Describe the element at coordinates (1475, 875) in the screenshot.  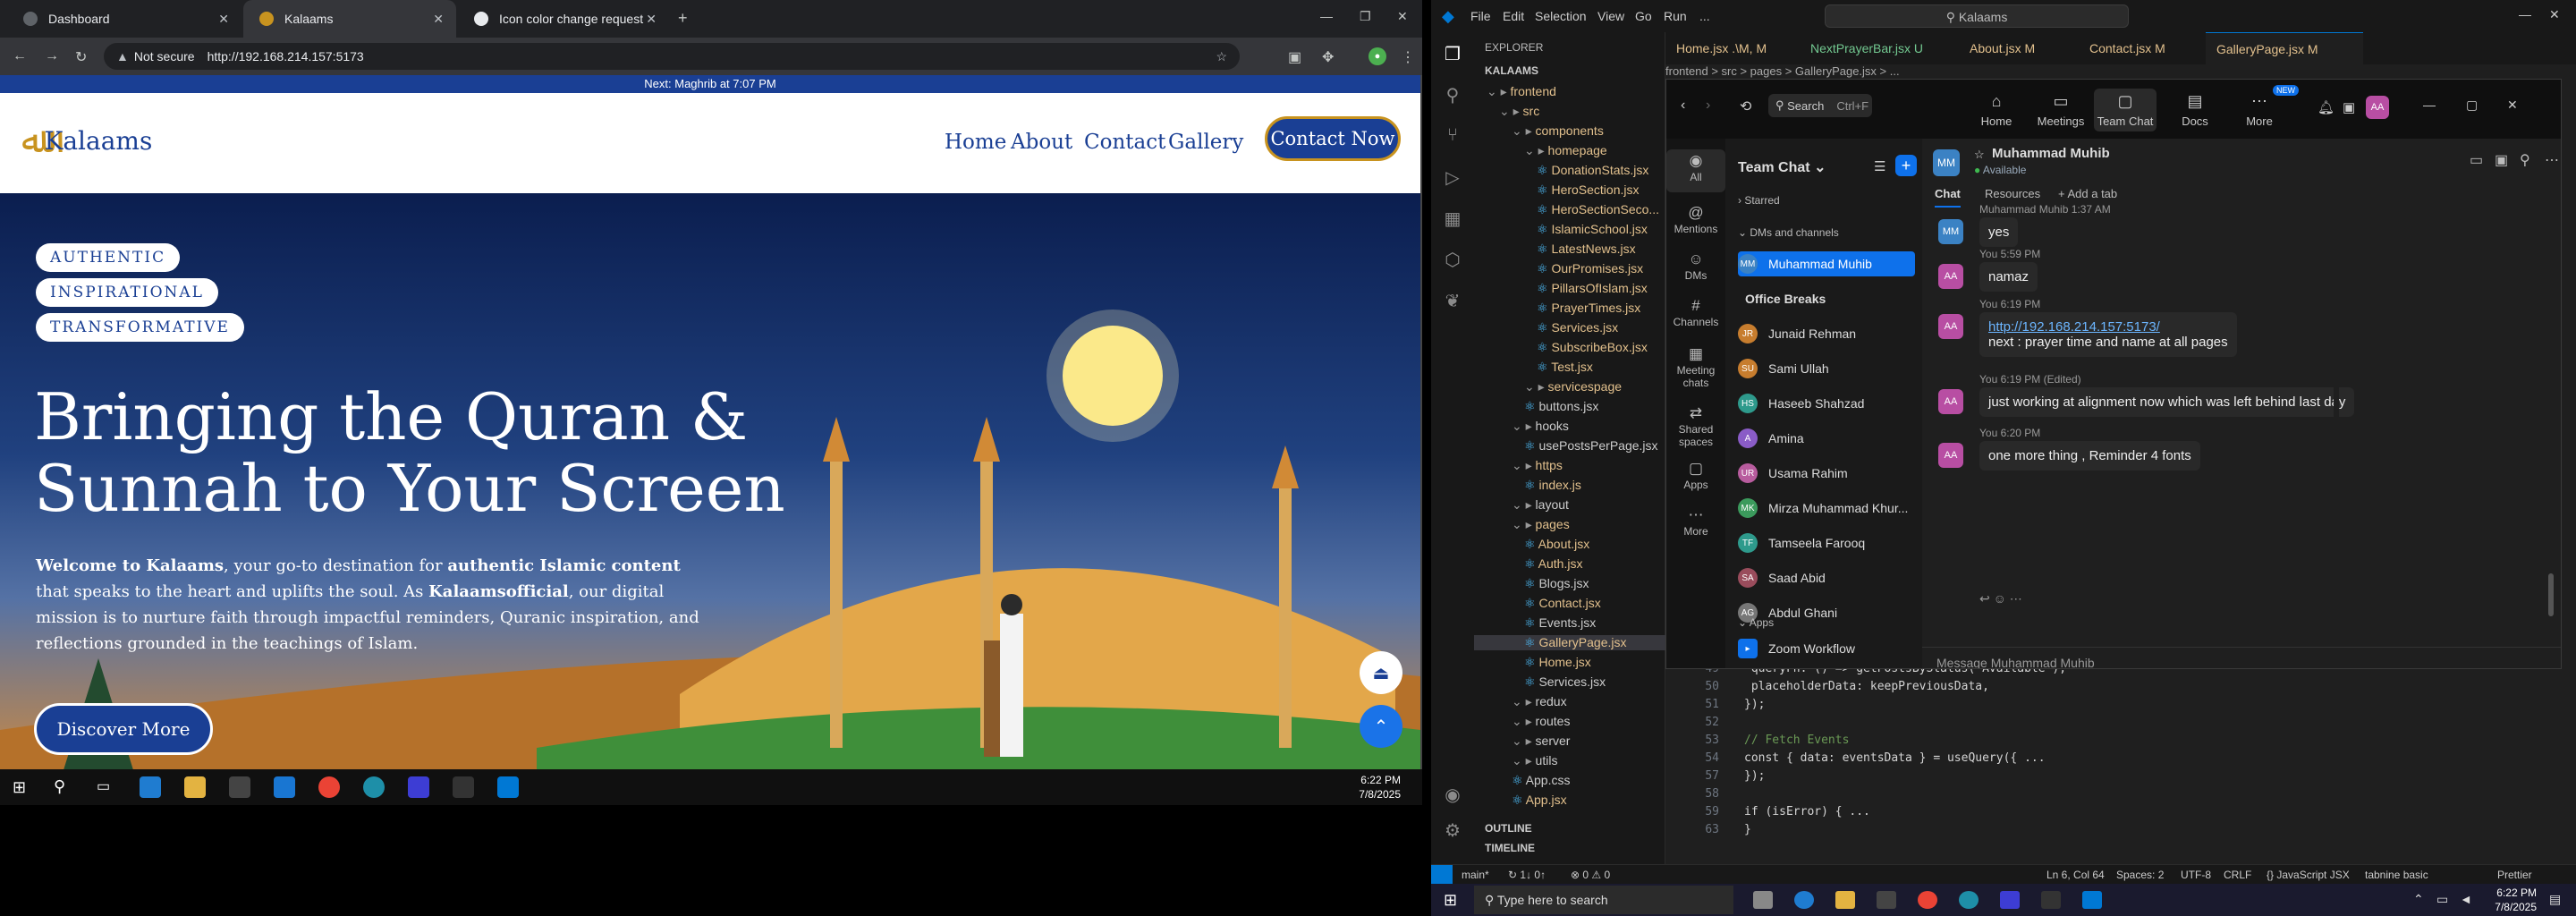
I see `git-branch: main*` at that location.